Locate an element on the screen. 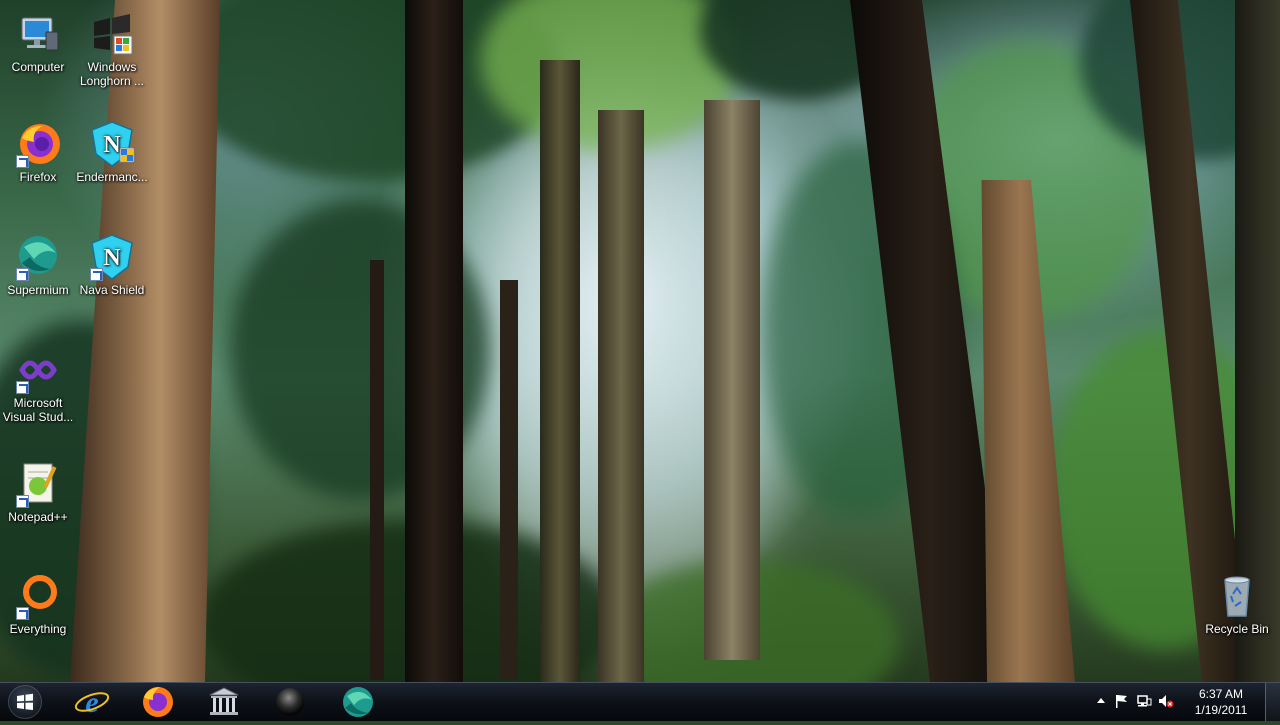  everything-search-icon is located at coordinates (38, 596).